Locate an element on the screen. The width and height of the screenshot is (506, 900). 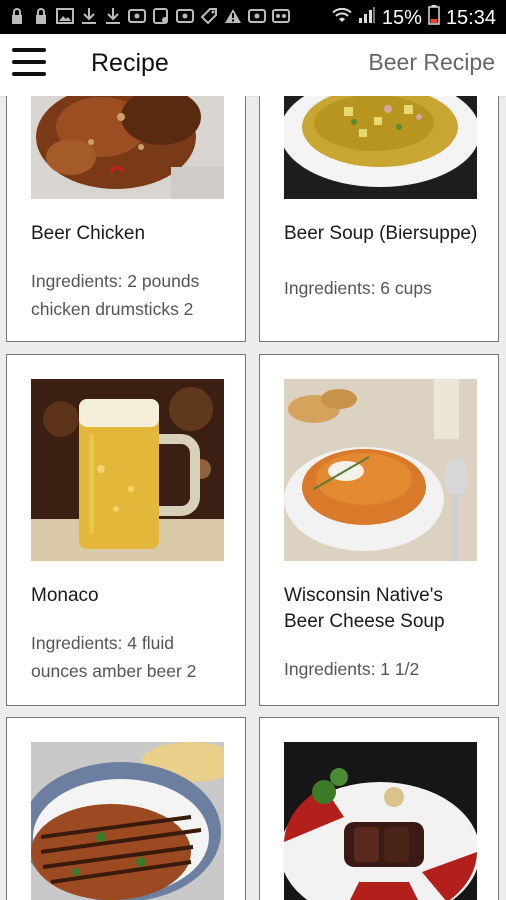
clock: 15:34 is located at coordinates (470, 17).